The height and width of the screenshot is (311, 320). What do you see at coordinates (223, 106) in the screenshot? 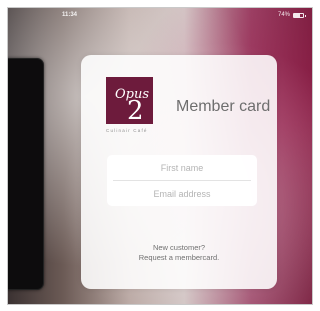
I see `page-title: Member card` at bounding box center [223, 106].